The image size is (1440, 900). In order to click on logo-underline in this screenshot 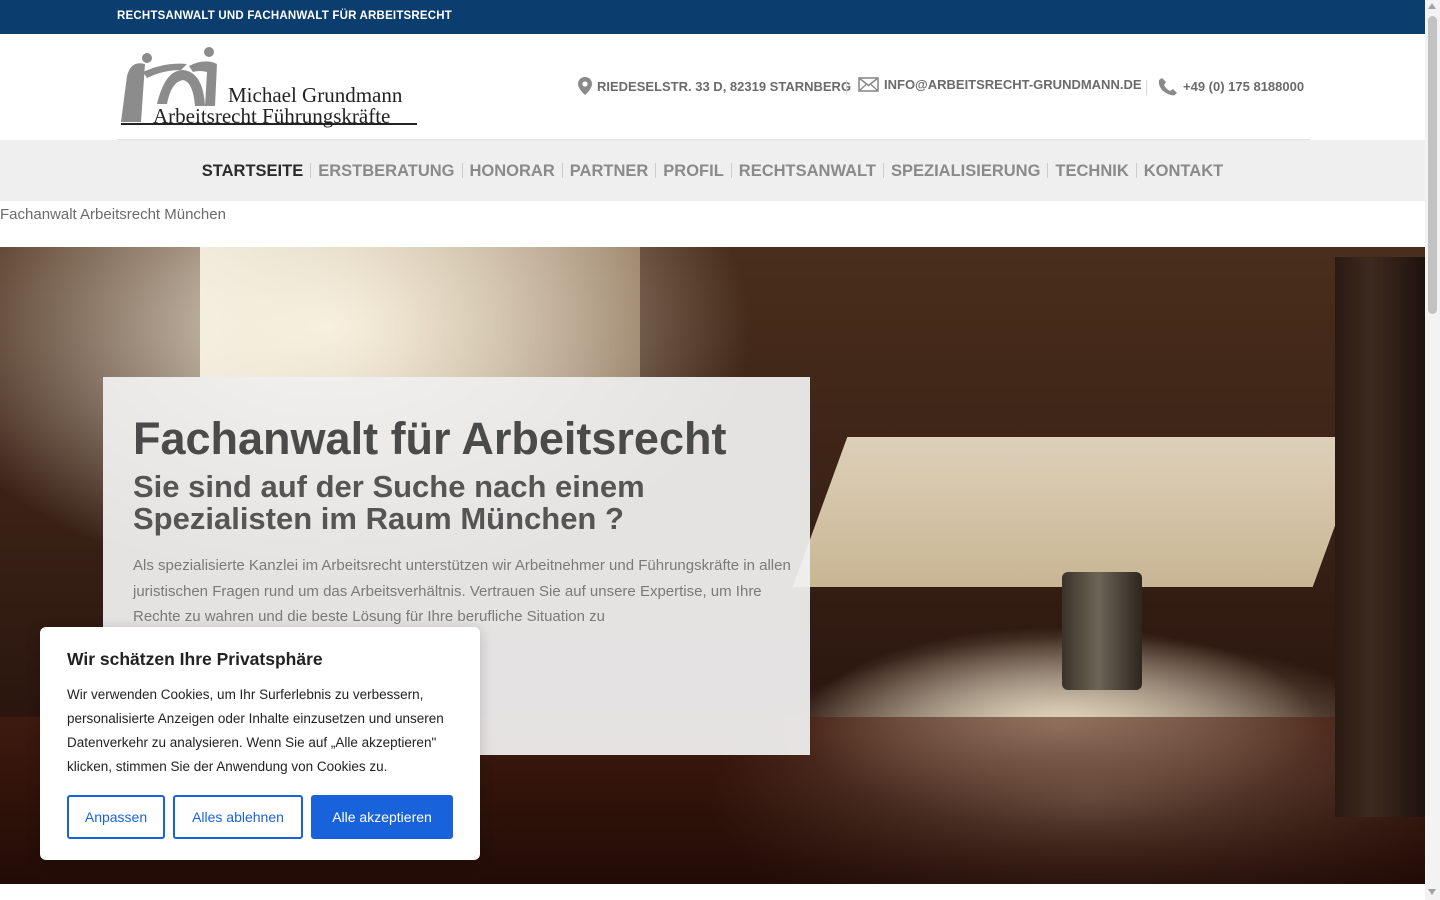, I will do `click(269, 124)`.